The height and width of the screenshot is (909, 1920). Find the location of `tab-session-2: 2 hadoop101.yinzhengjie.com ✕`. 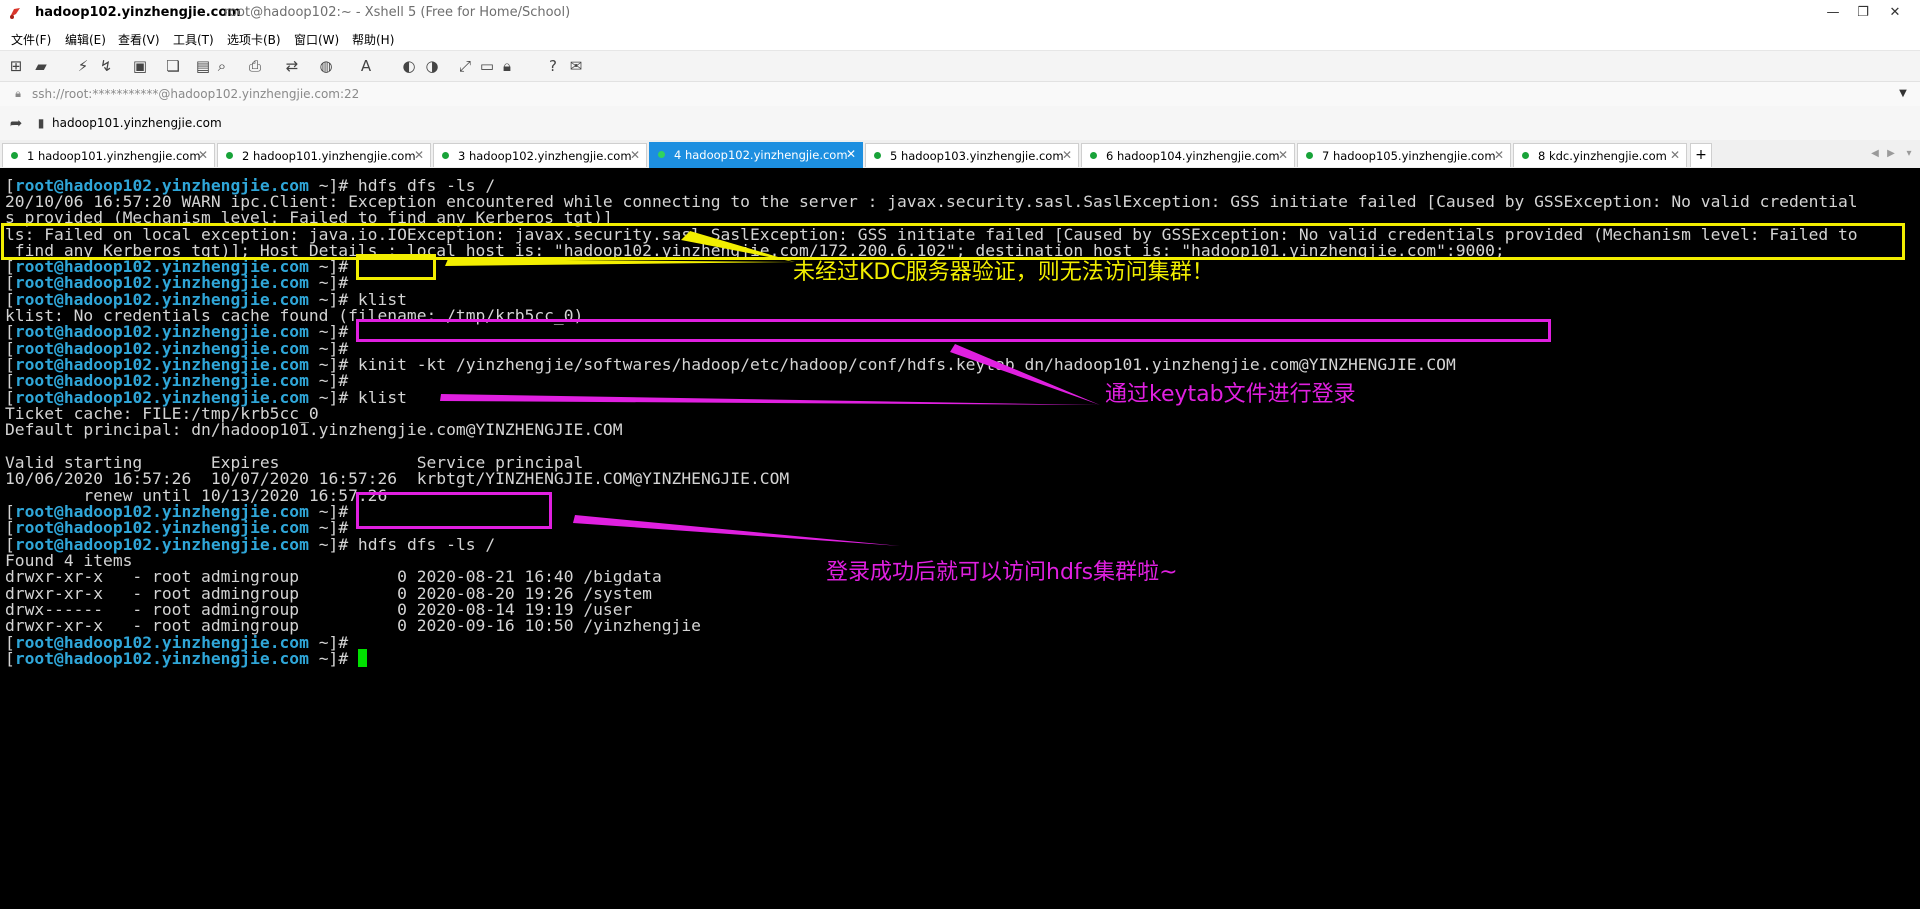

tab-session-2: 2 hadoop101.yinzhengjie.com ✕ is located at coordinates (324, 155).